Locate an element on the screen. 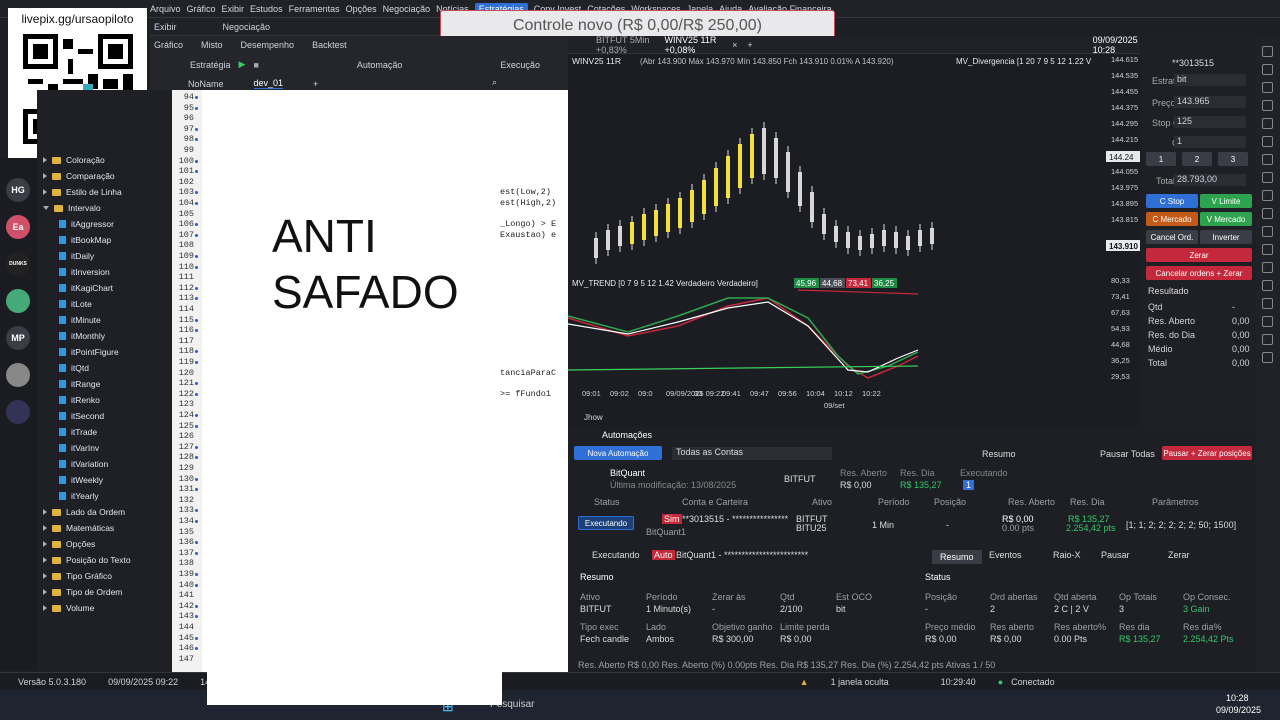 Image resolution: width=1280 pixels, height=720 pixels. tree-folder: Tipo de Ordem is located at coordinates (82, 592).